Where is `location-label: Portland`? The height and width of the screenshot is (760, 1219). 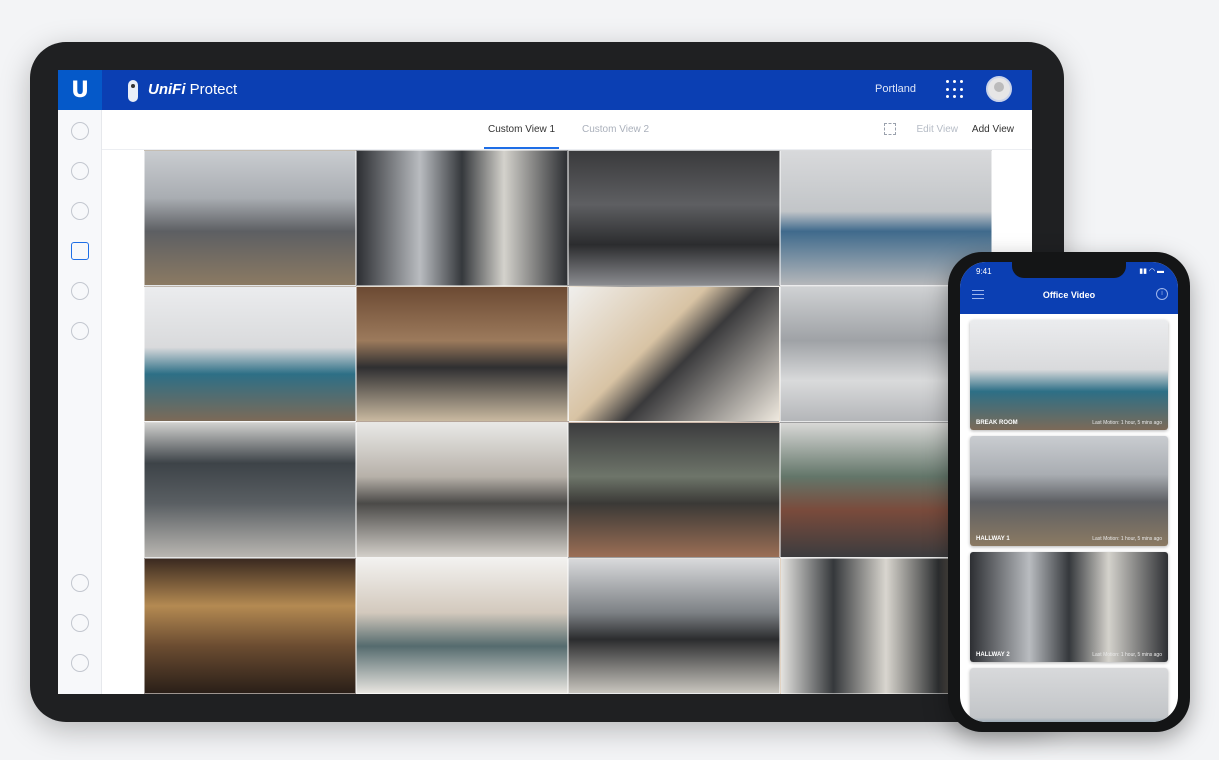
location-label: Portland is located at coordinates (895, 89).